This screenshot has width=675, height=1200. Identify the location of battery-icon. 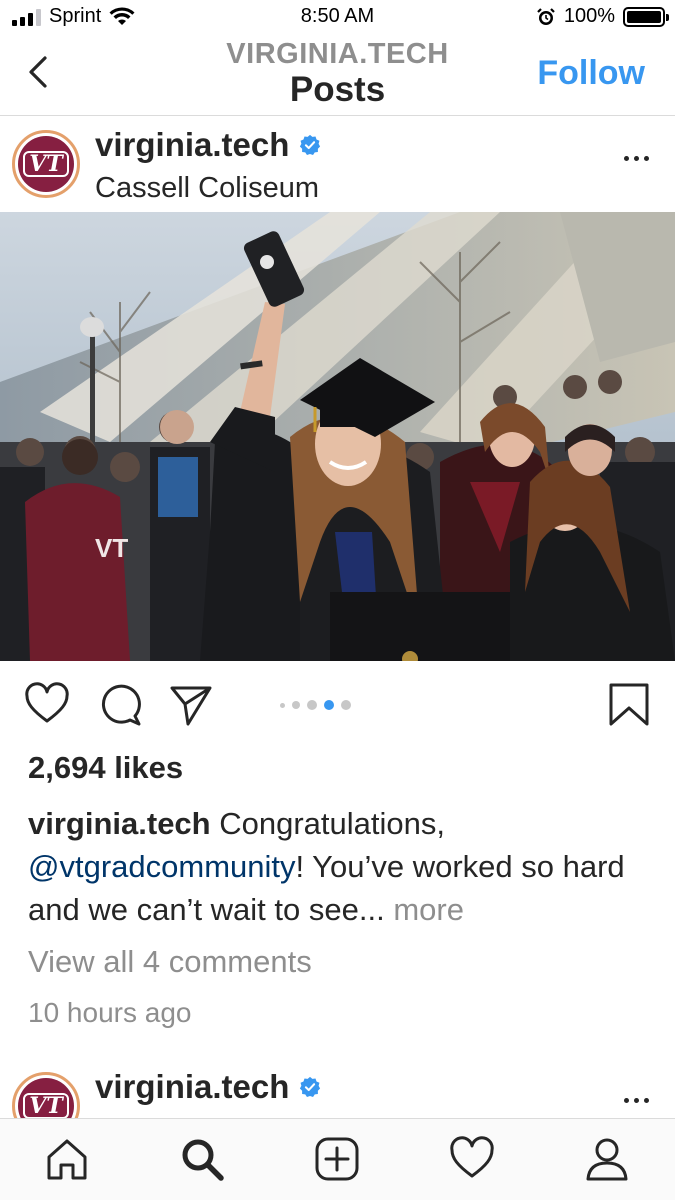
(646, 16).